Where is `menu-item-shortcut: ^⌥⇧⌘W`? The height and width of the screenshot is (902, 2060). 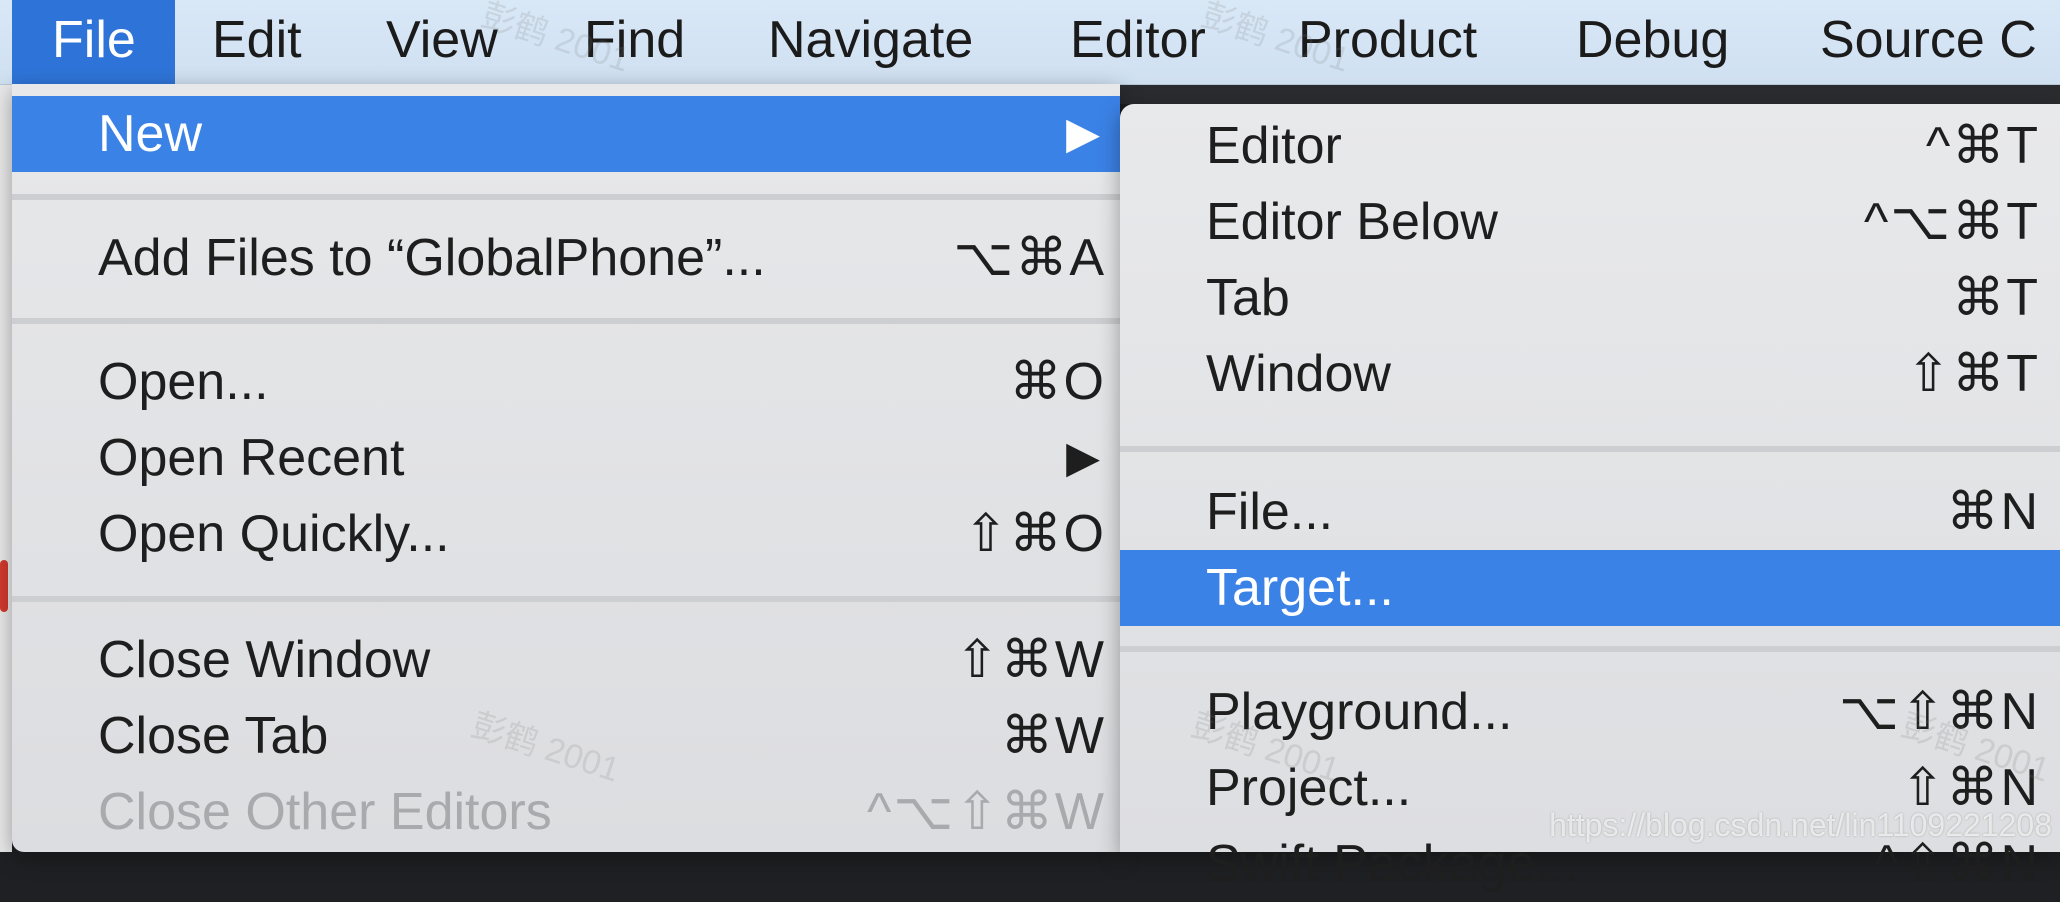 menu-item-shortcut: ^⌥⇧⌘W is located at coordinates (986, 812).